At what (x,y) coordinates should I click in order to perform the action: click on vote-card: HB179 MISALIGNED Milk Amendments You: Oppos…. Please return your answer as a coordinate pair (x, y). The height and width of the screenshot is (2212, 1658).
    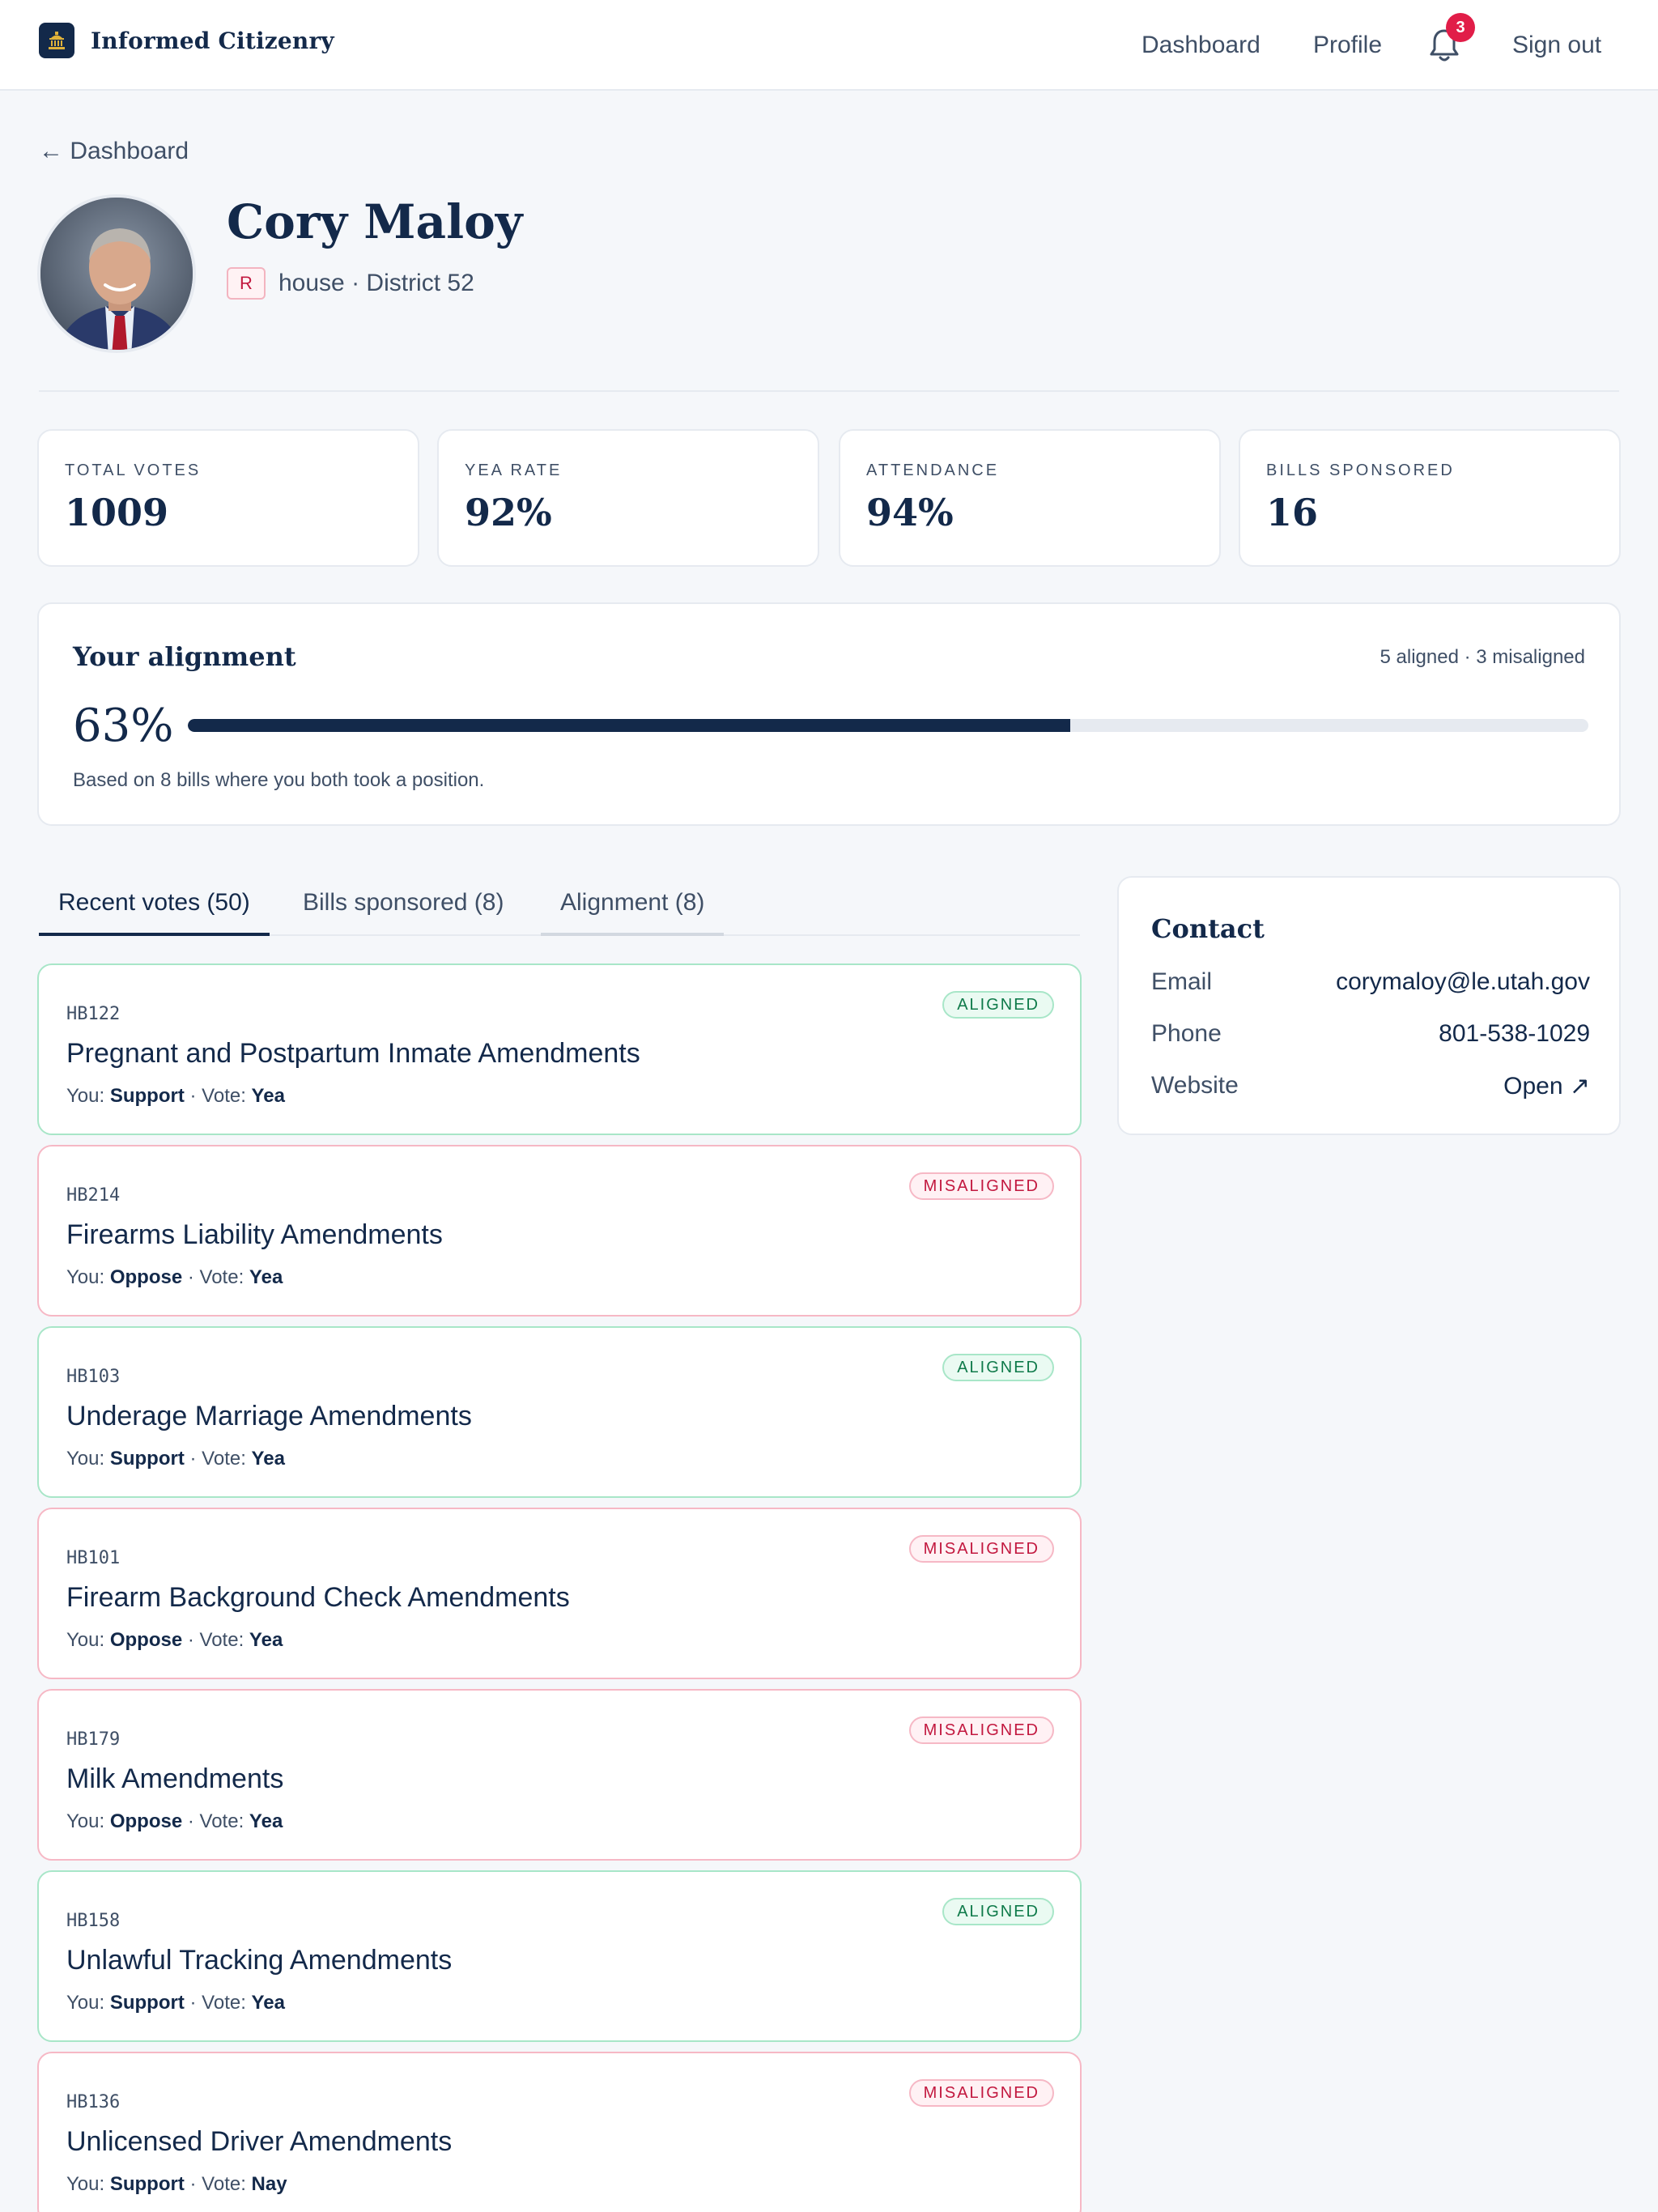
    Looking at the image, I should click on (559, 1775).